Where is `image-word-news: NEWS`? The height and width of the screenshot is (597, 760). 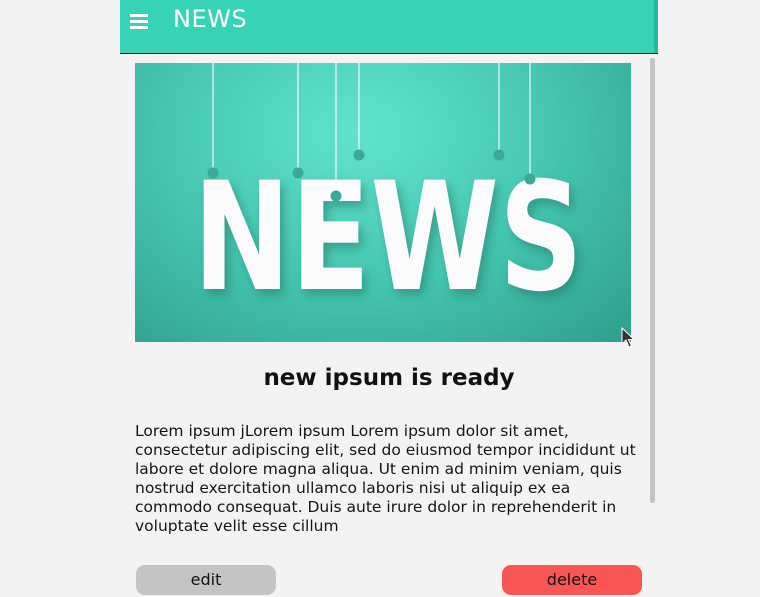 image-word-news: NEWS is located at coordinates (388, 238).